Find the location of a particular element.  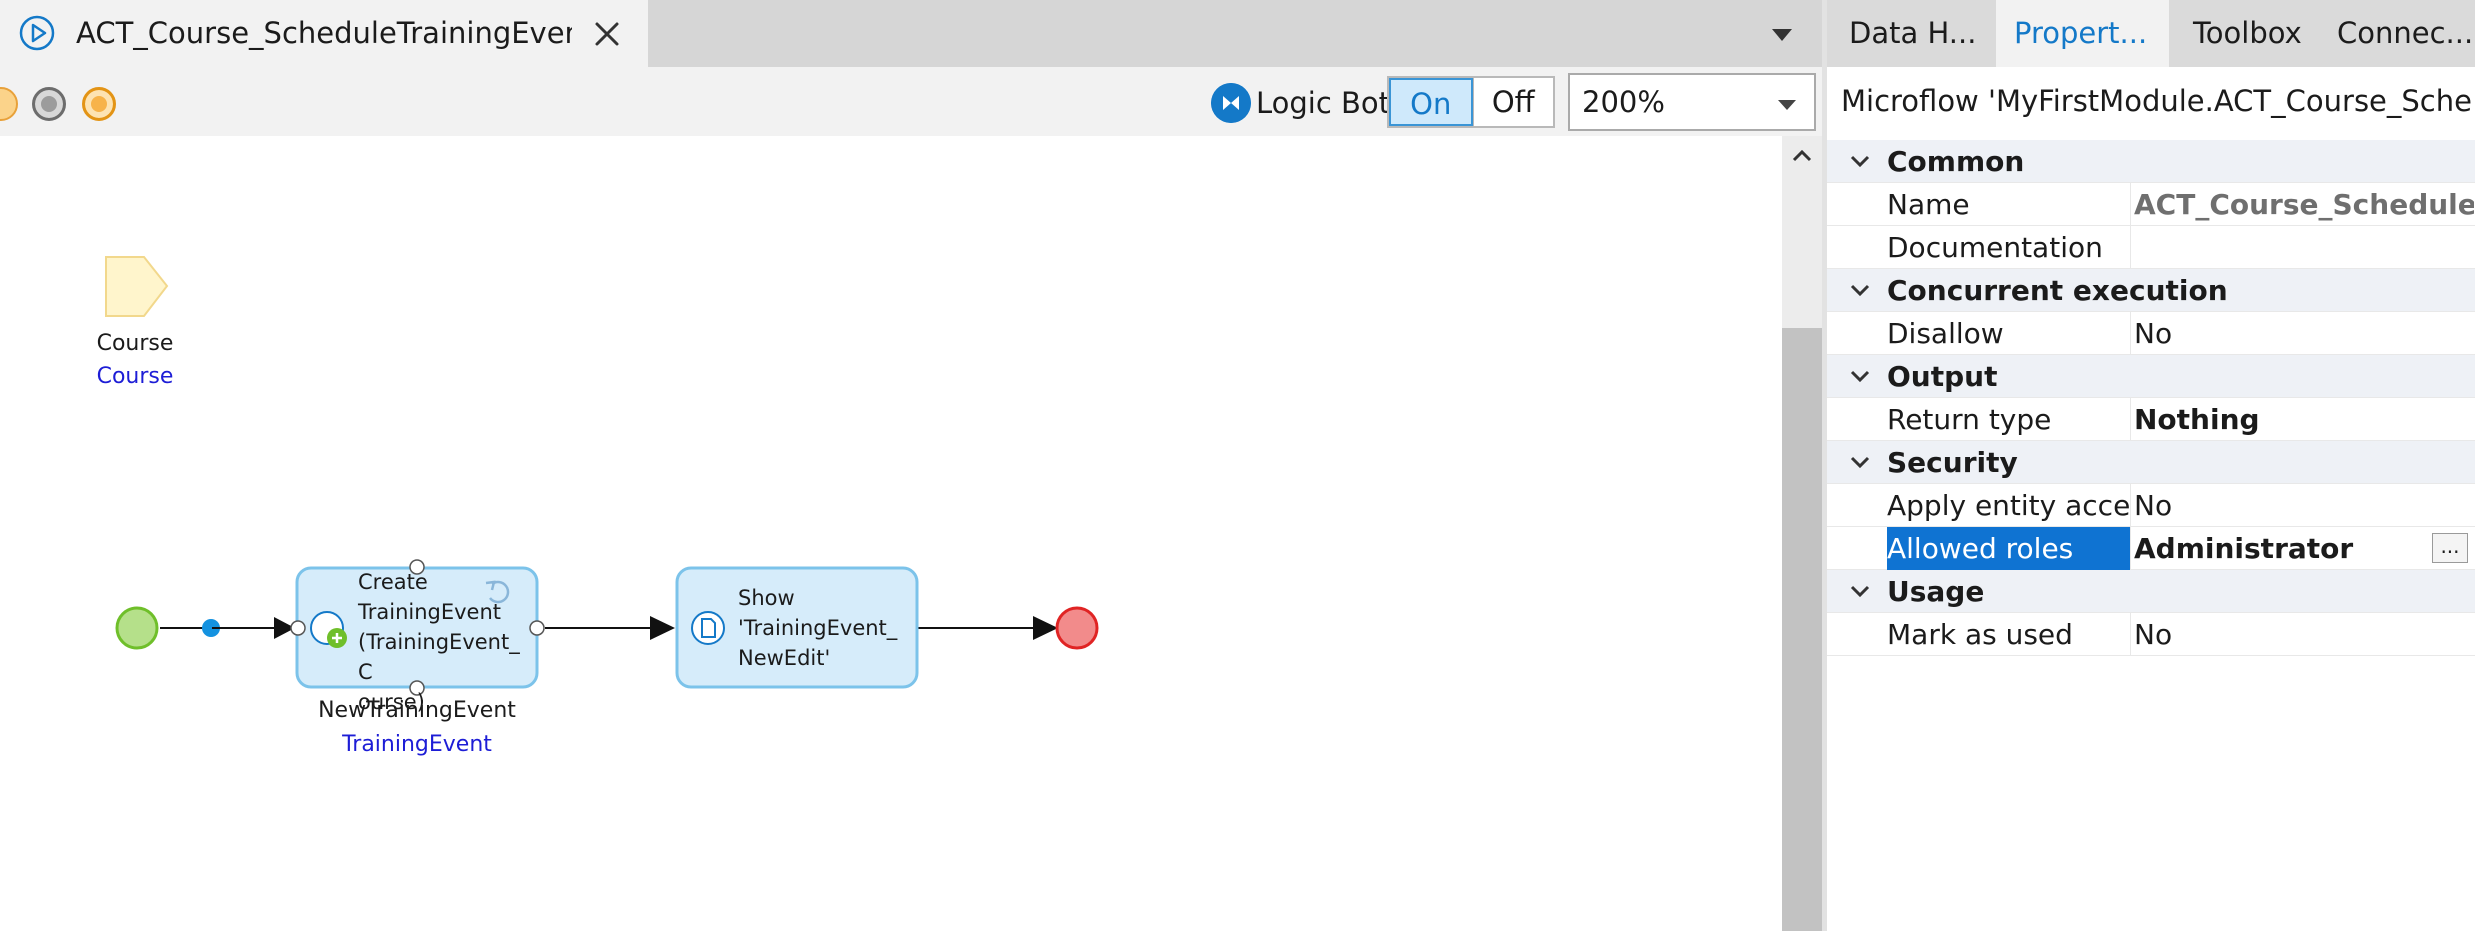

document-tab: ACT_Course_ScheduleTrainingEvent [l is located at coordinates (324, 33).